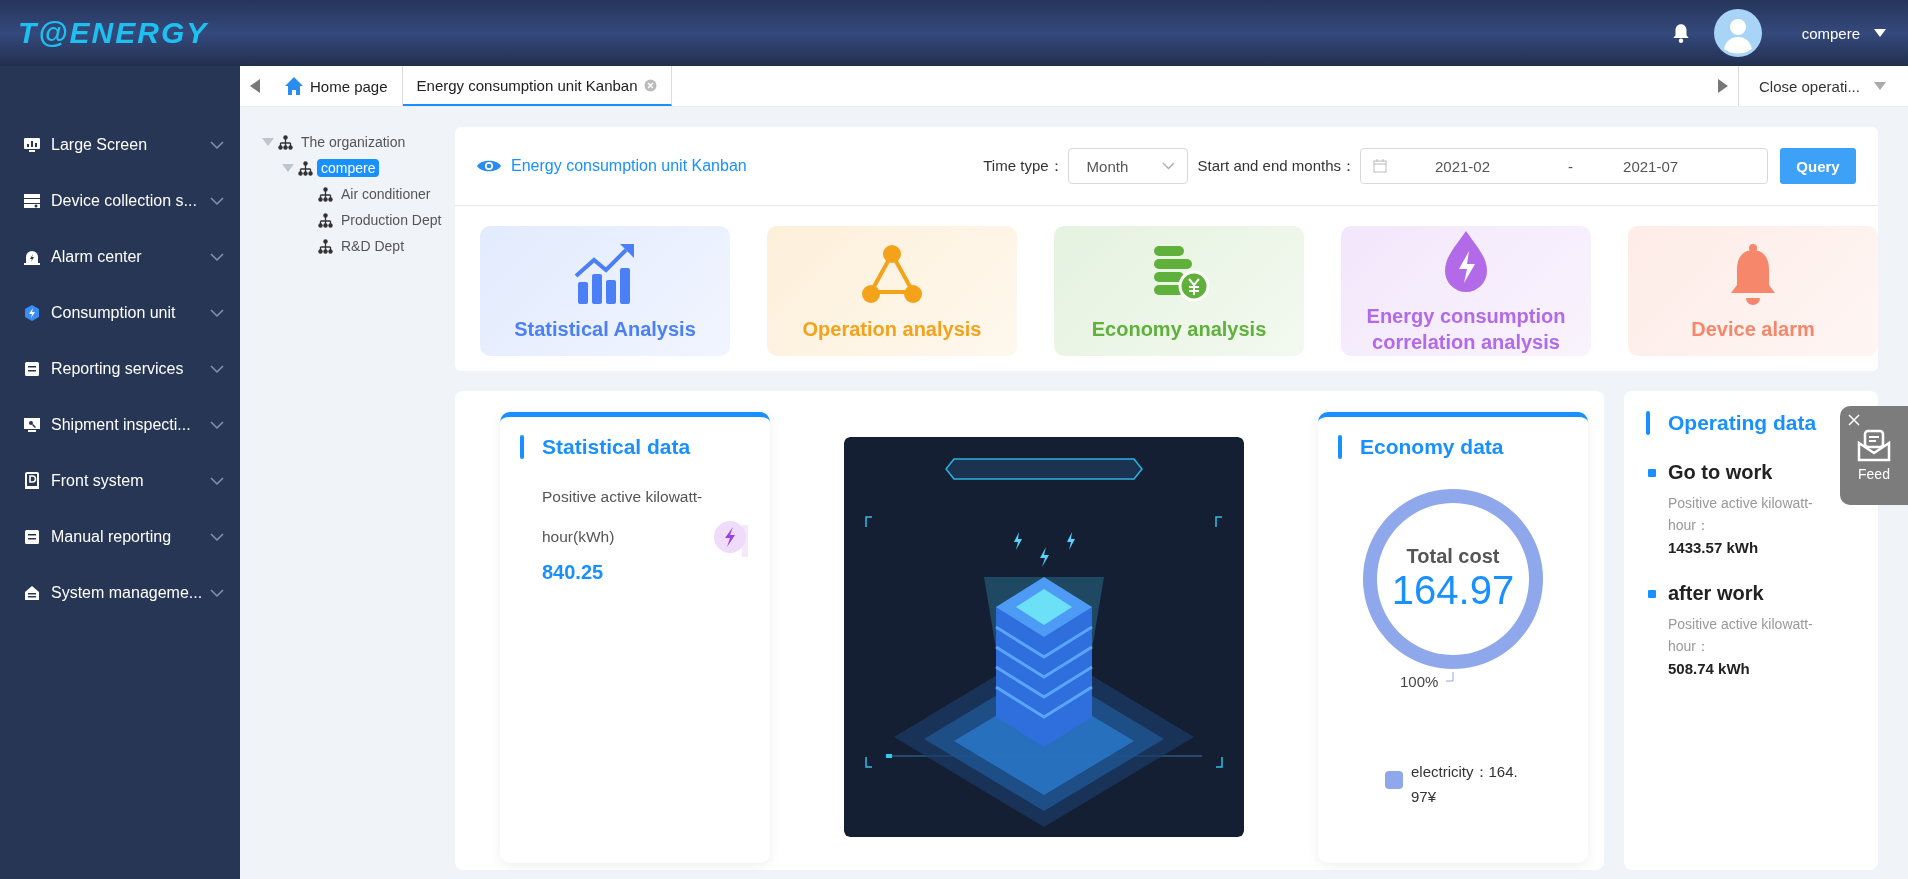  Describe the element at coordinates (120, 313) in the screenshot. I see `sidebar-item: Consumption unit` at that location.